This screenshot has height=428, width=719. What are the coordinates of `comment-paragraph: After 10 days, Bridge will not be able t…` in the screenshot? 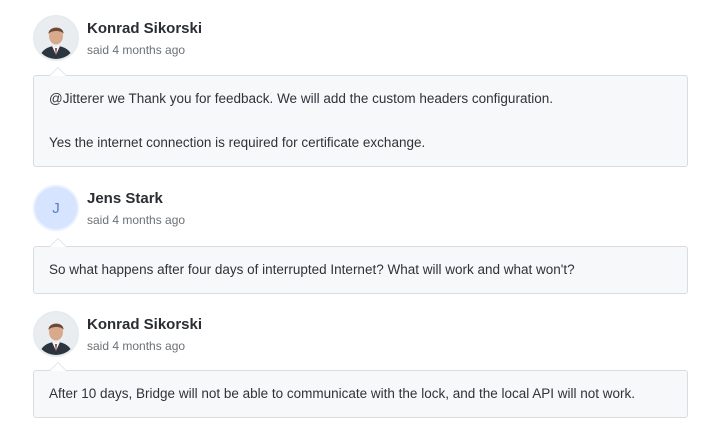 It's located at (342, 393).